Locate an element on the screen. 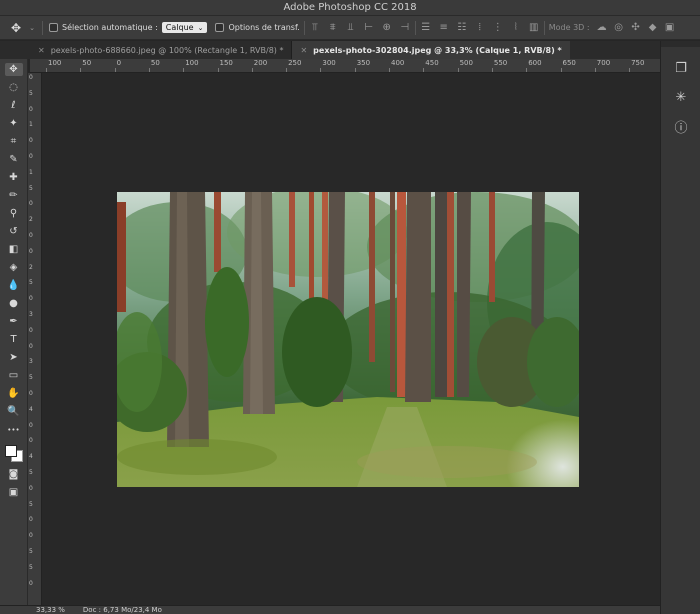 The image size is (700, 614). ruler-label: 100 is located at coordinates (55, 63).